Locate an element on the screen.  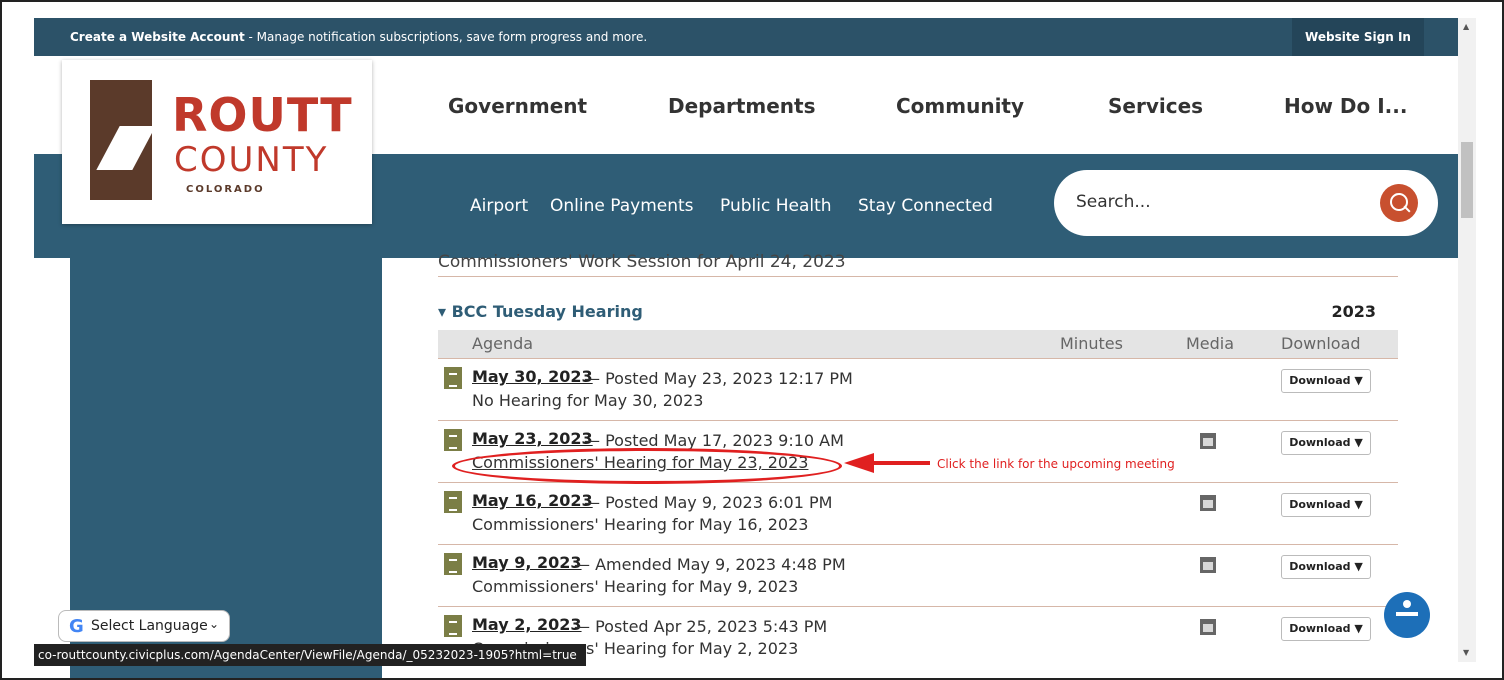
highlight-ellipse is located at coordinates (647, 466).